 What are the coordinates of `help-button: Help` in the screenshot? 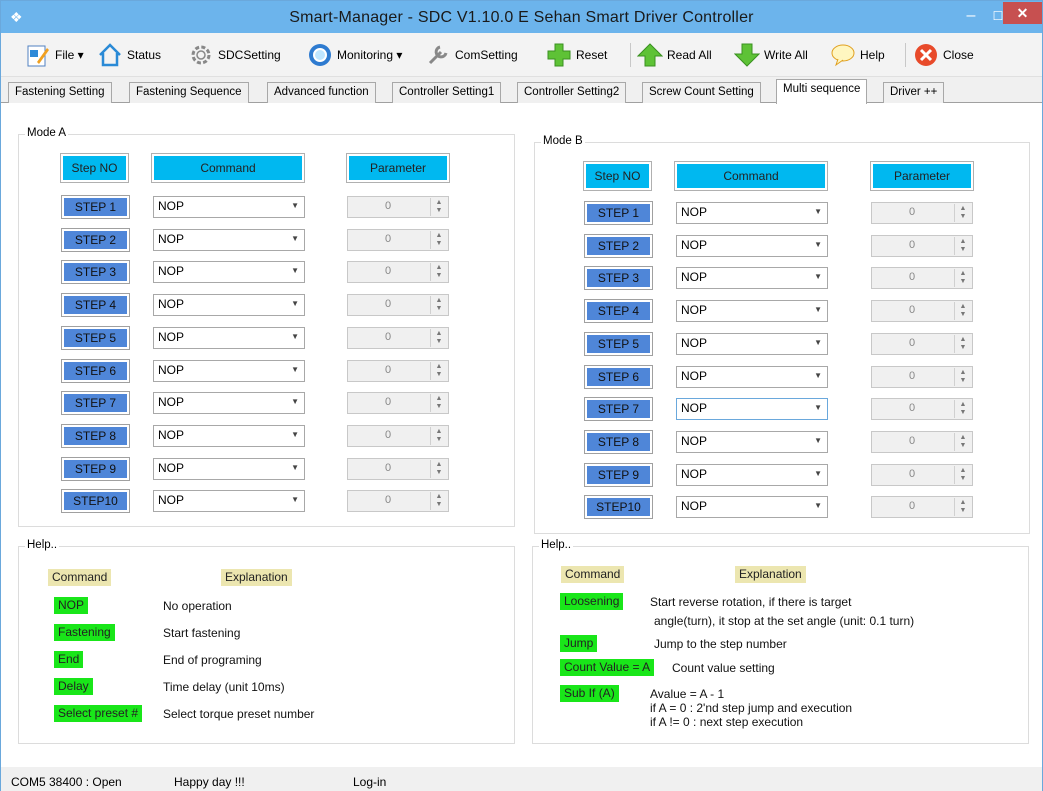 It's located at (857, 55).